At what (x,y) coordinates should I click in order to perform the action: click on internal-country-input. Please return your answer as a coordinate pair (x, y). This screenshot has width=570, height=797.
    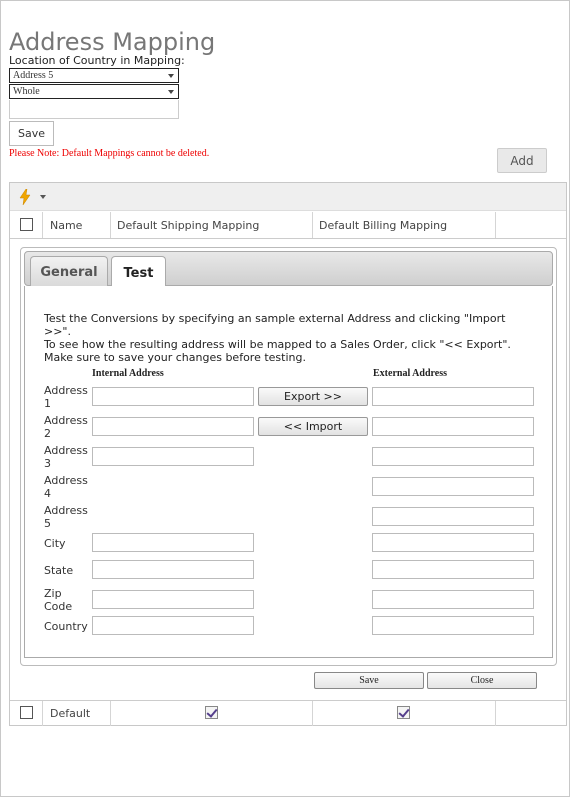
    Looking at the image, I should click on (173, 625).